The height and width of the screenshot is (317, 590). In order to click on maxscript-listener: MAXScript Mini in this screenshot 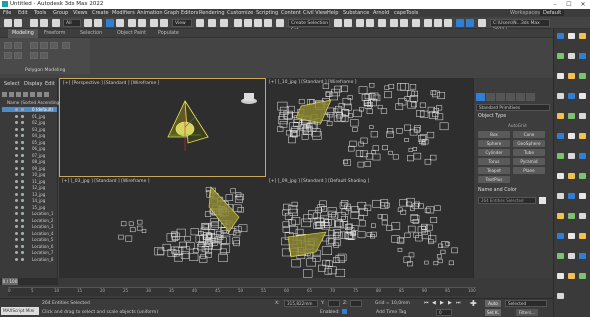, I will do `click(20, 311)`.